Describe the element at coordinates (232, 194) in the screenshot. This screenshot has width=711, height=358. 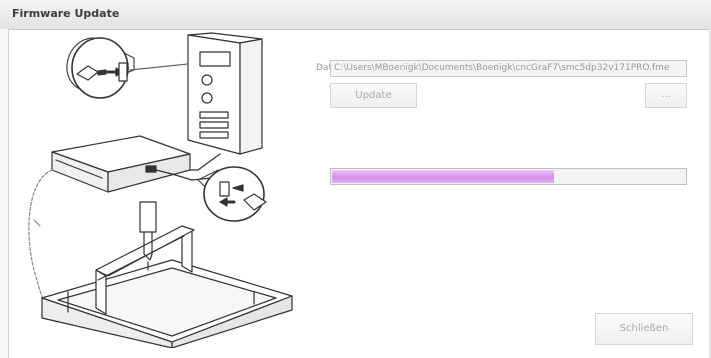
I see `usb-plug-bottom-icon` at that location.